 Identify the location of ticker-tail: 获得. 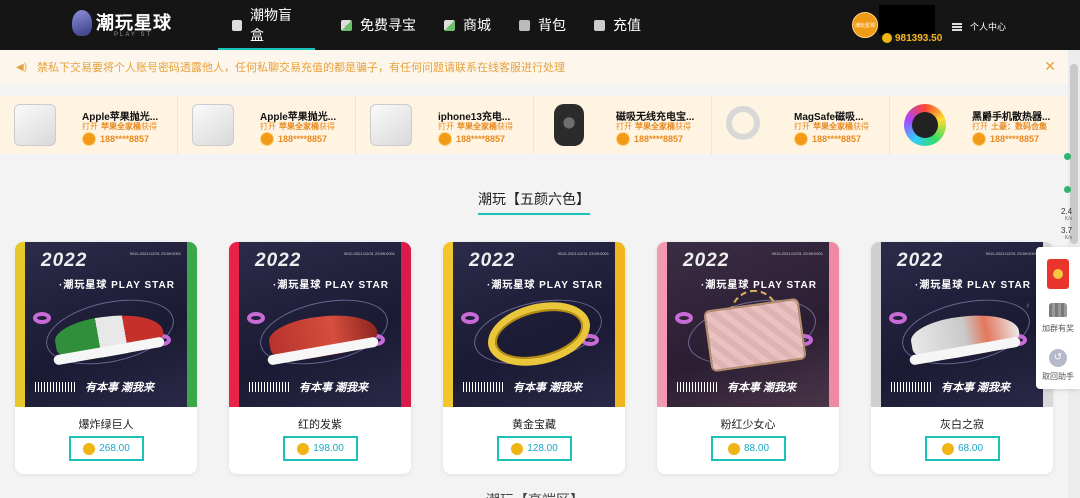
(861, 126).